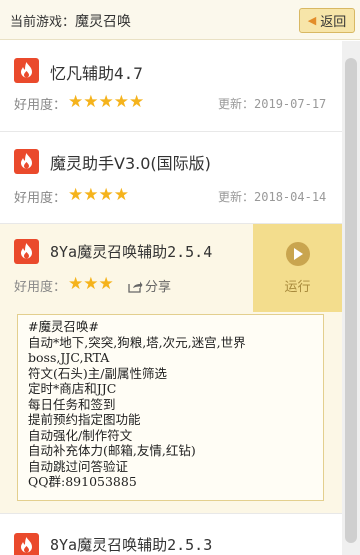 The width and height of the screenshot is (360, 555). I want to click on update-date: 2019-07-17, so click(290, 104).